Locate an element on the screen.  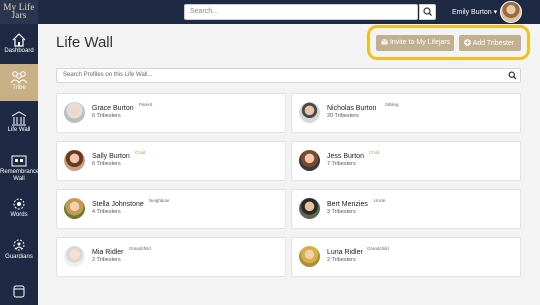
add-tribester-button-label: Add Tribester is located at coordinates (493, 43).